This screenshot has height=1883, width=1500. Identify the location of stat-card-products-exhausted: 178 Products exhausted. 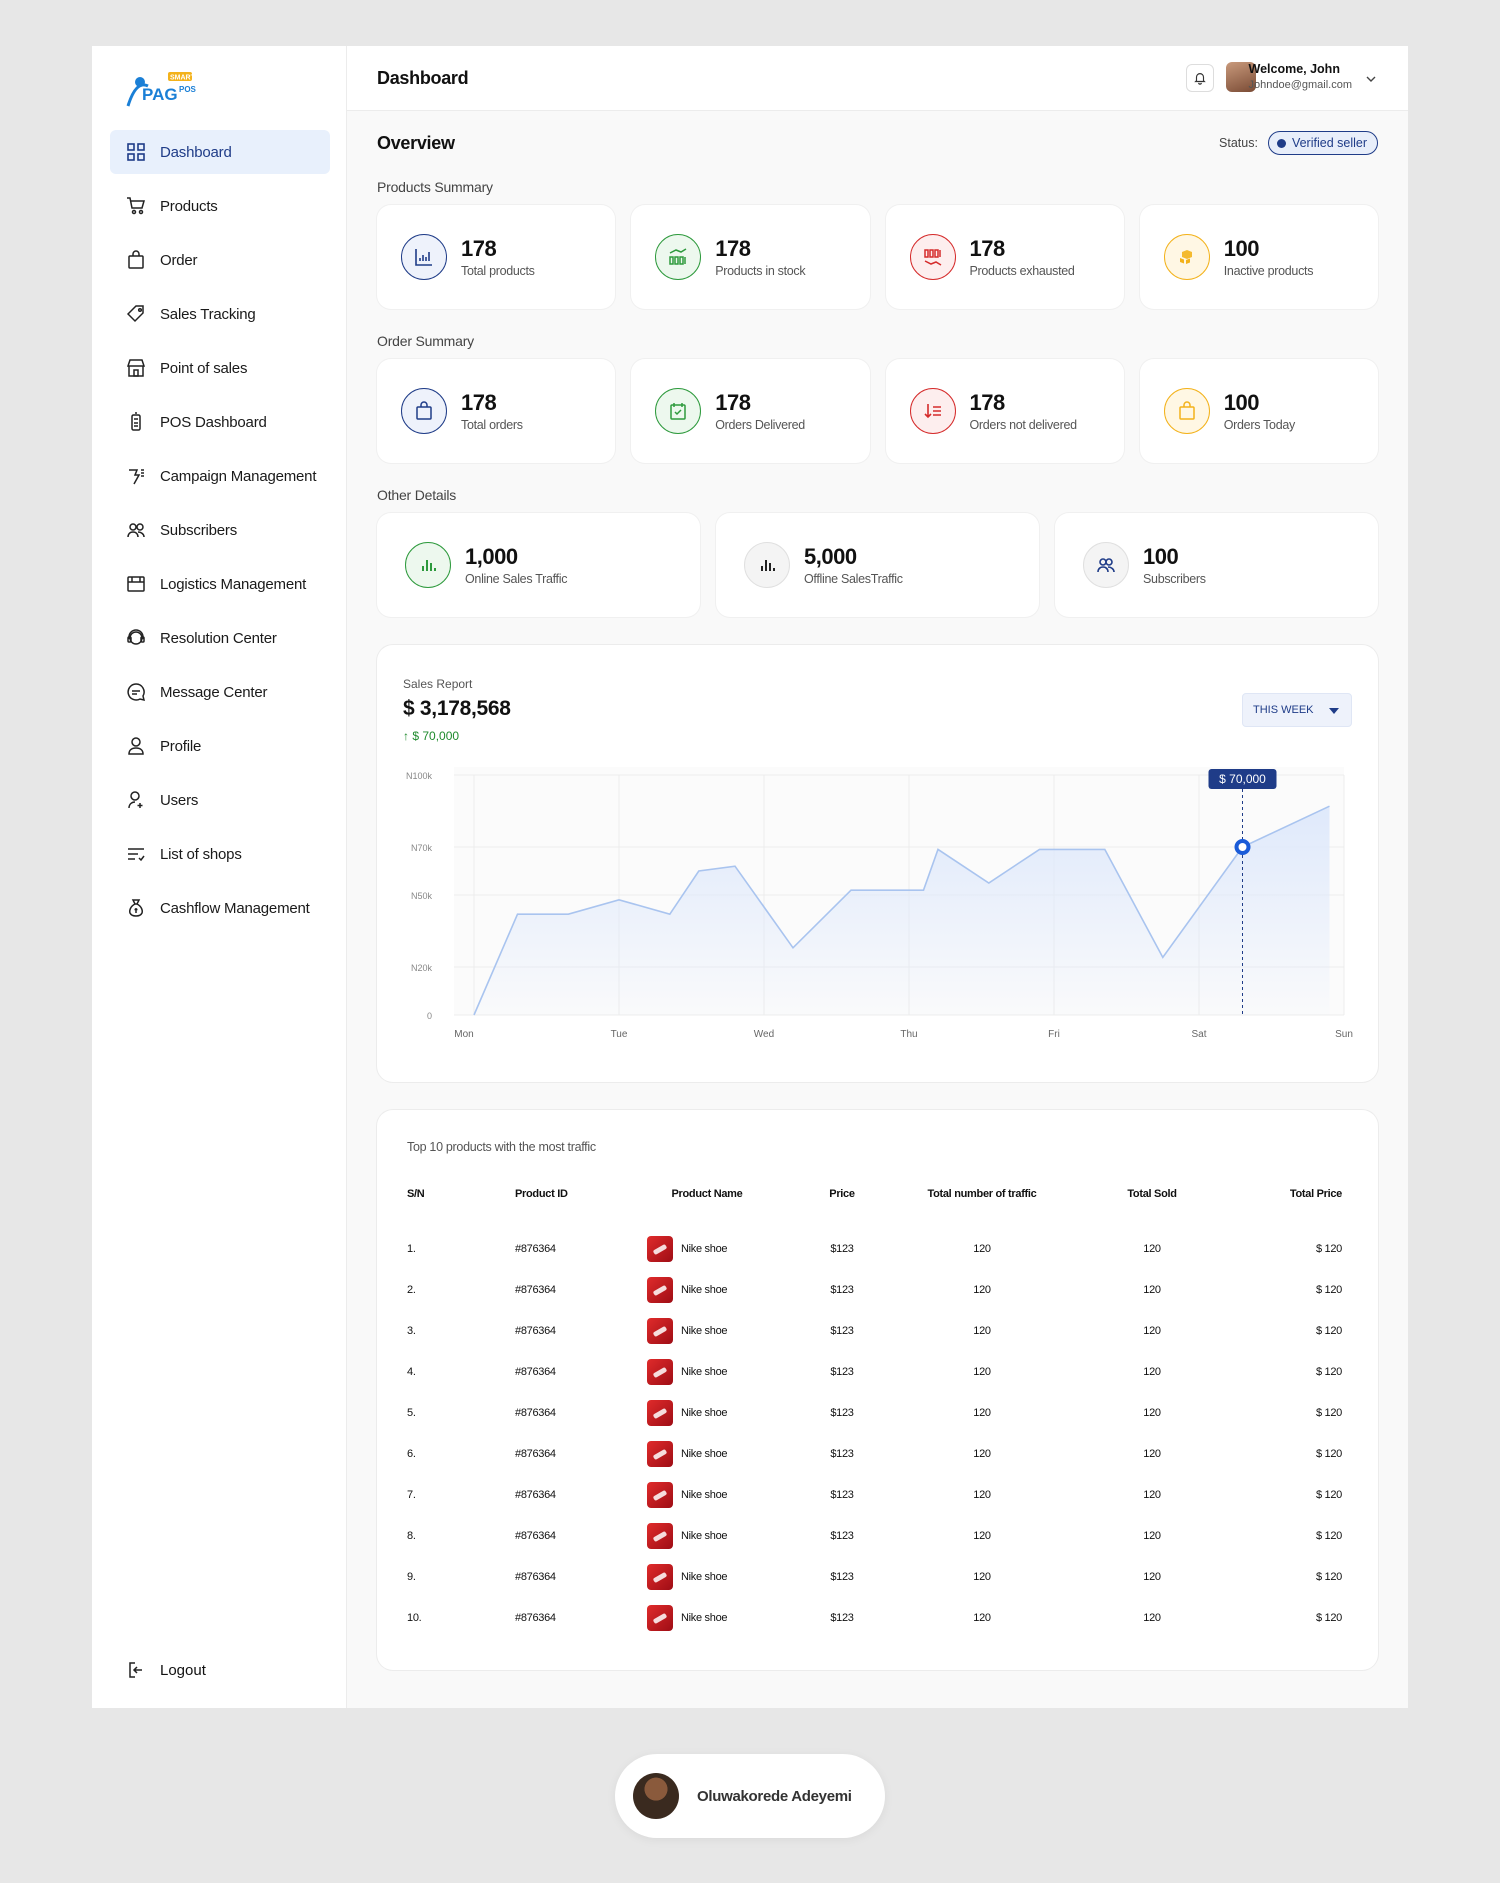
(1004, 257).